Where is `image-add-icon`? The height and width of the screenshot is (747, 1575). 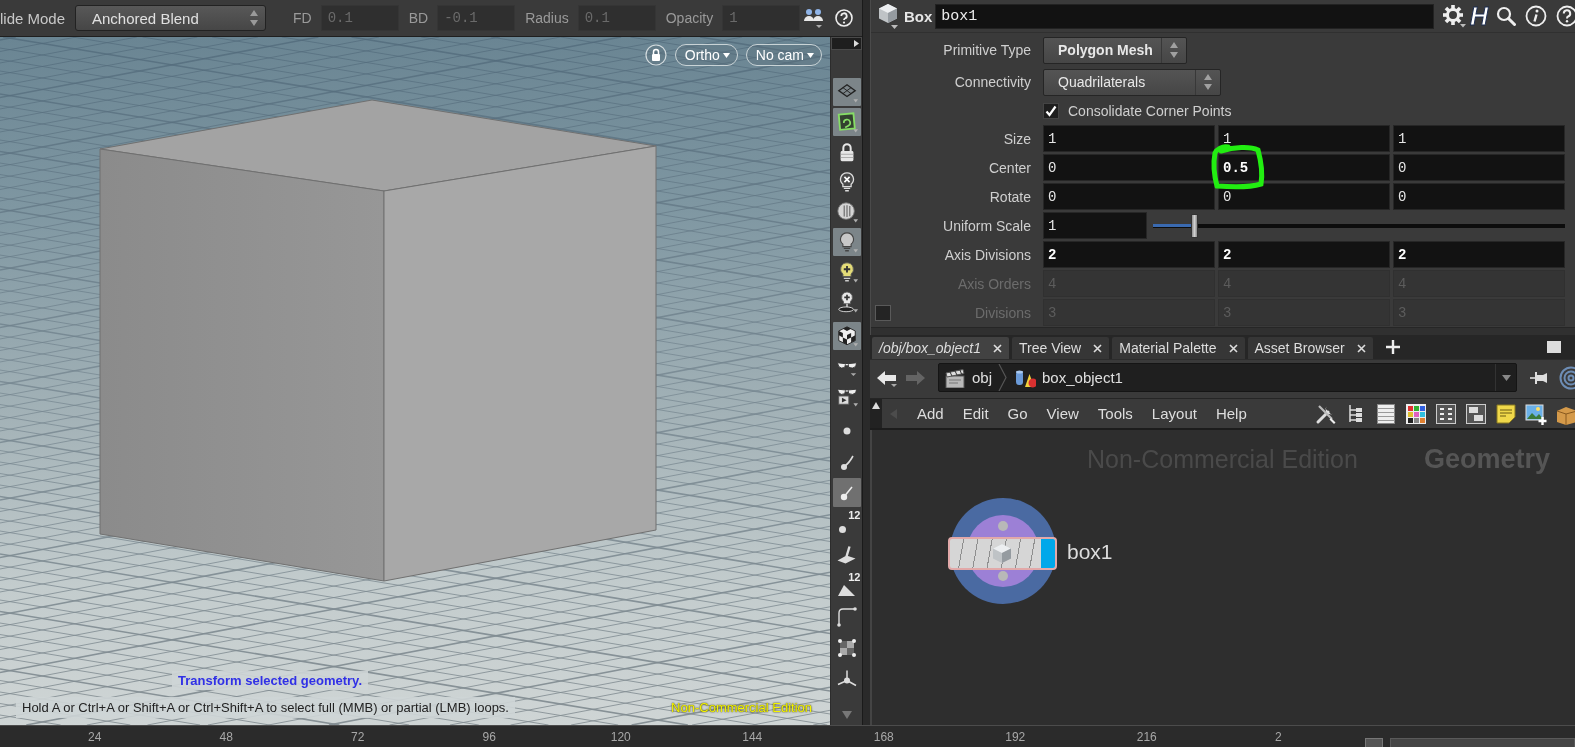
image-add-icon is located at coordinates (1536, 413).